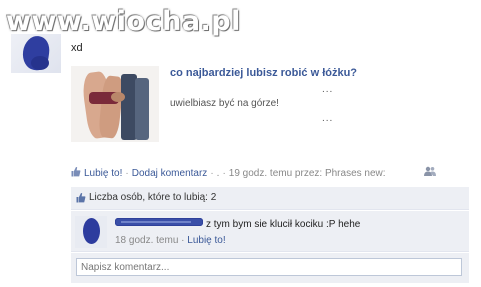  I want to click on post-timestamp: 19 godz. temu przez: Phrases new:, so click(307, 173).